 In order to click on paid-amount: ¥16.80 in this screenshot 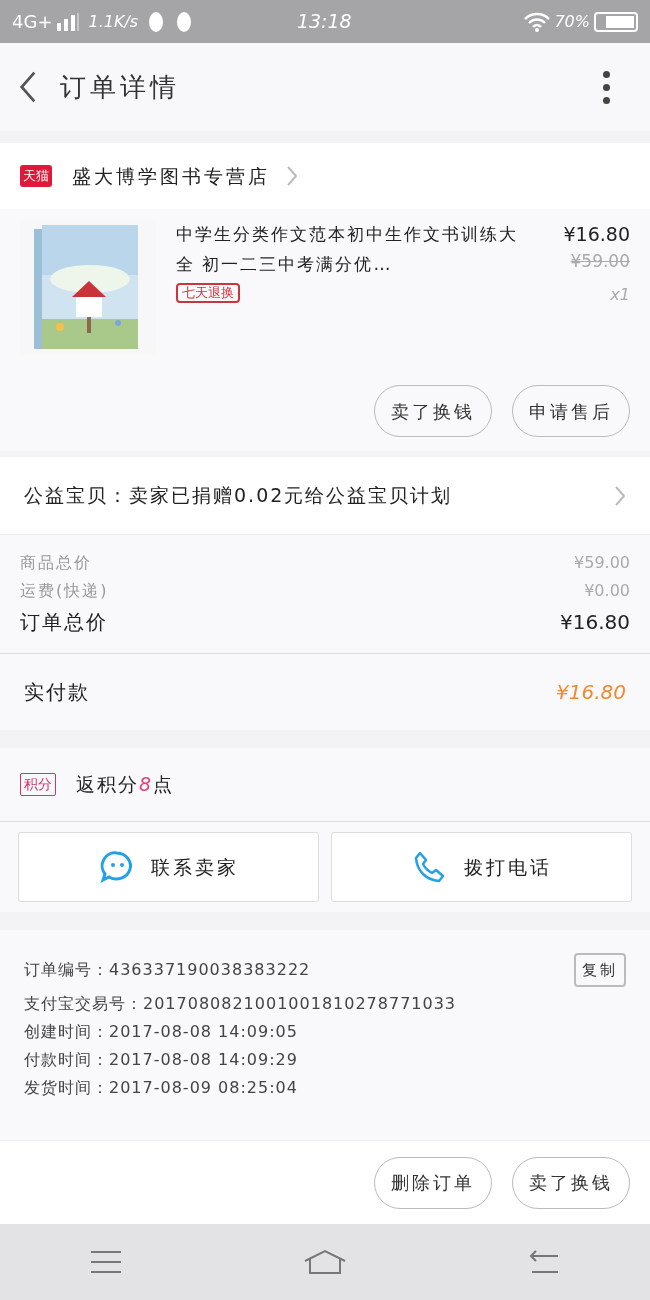, I will do `click(591, 692)`.